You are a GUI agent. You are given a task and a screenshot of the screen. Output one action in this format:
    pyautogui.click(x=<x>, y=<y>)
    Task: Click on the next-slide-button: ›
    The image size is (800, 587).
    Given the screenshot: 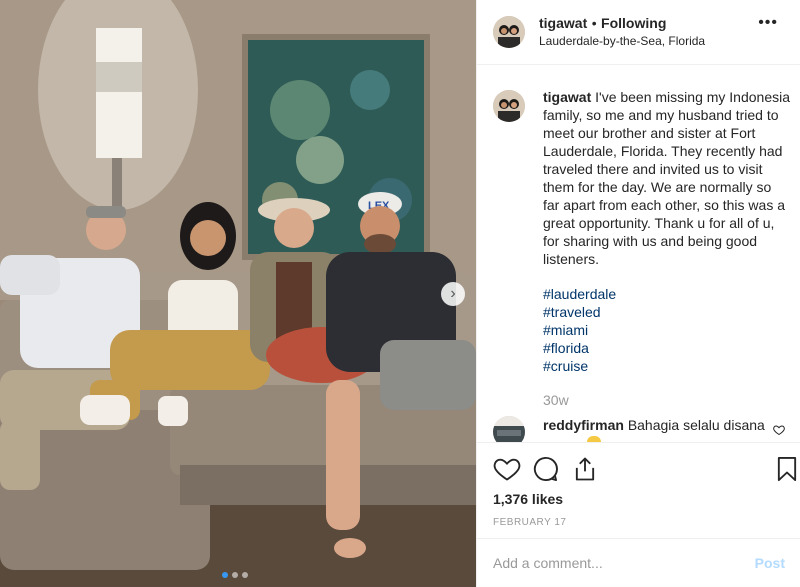 What is the action you would take?
    pyautogui.click(x=453, y=294)
    